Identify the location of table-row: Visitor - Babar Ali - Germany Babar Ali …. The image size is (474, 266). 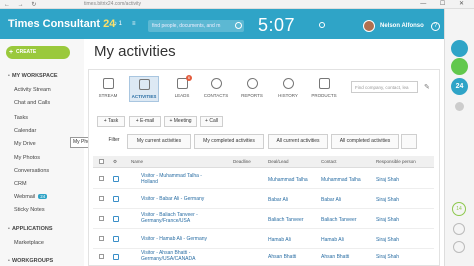
(263, 199).